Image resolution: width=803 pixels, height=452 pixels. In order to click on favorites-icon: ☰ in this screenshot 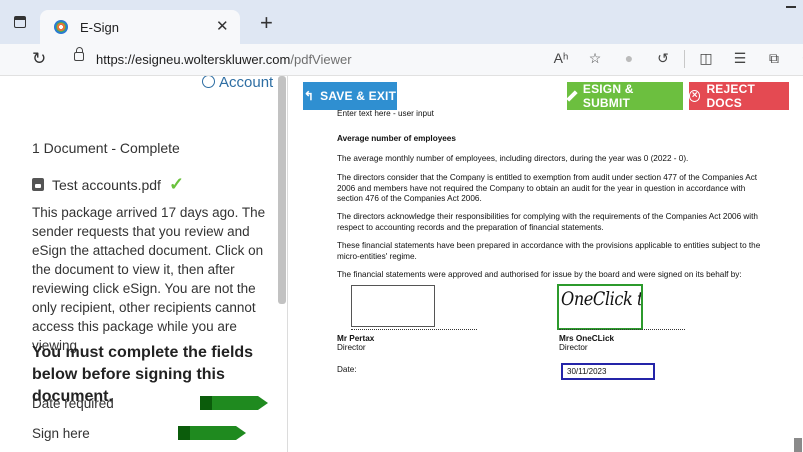, I will do `click(740, 59)`.